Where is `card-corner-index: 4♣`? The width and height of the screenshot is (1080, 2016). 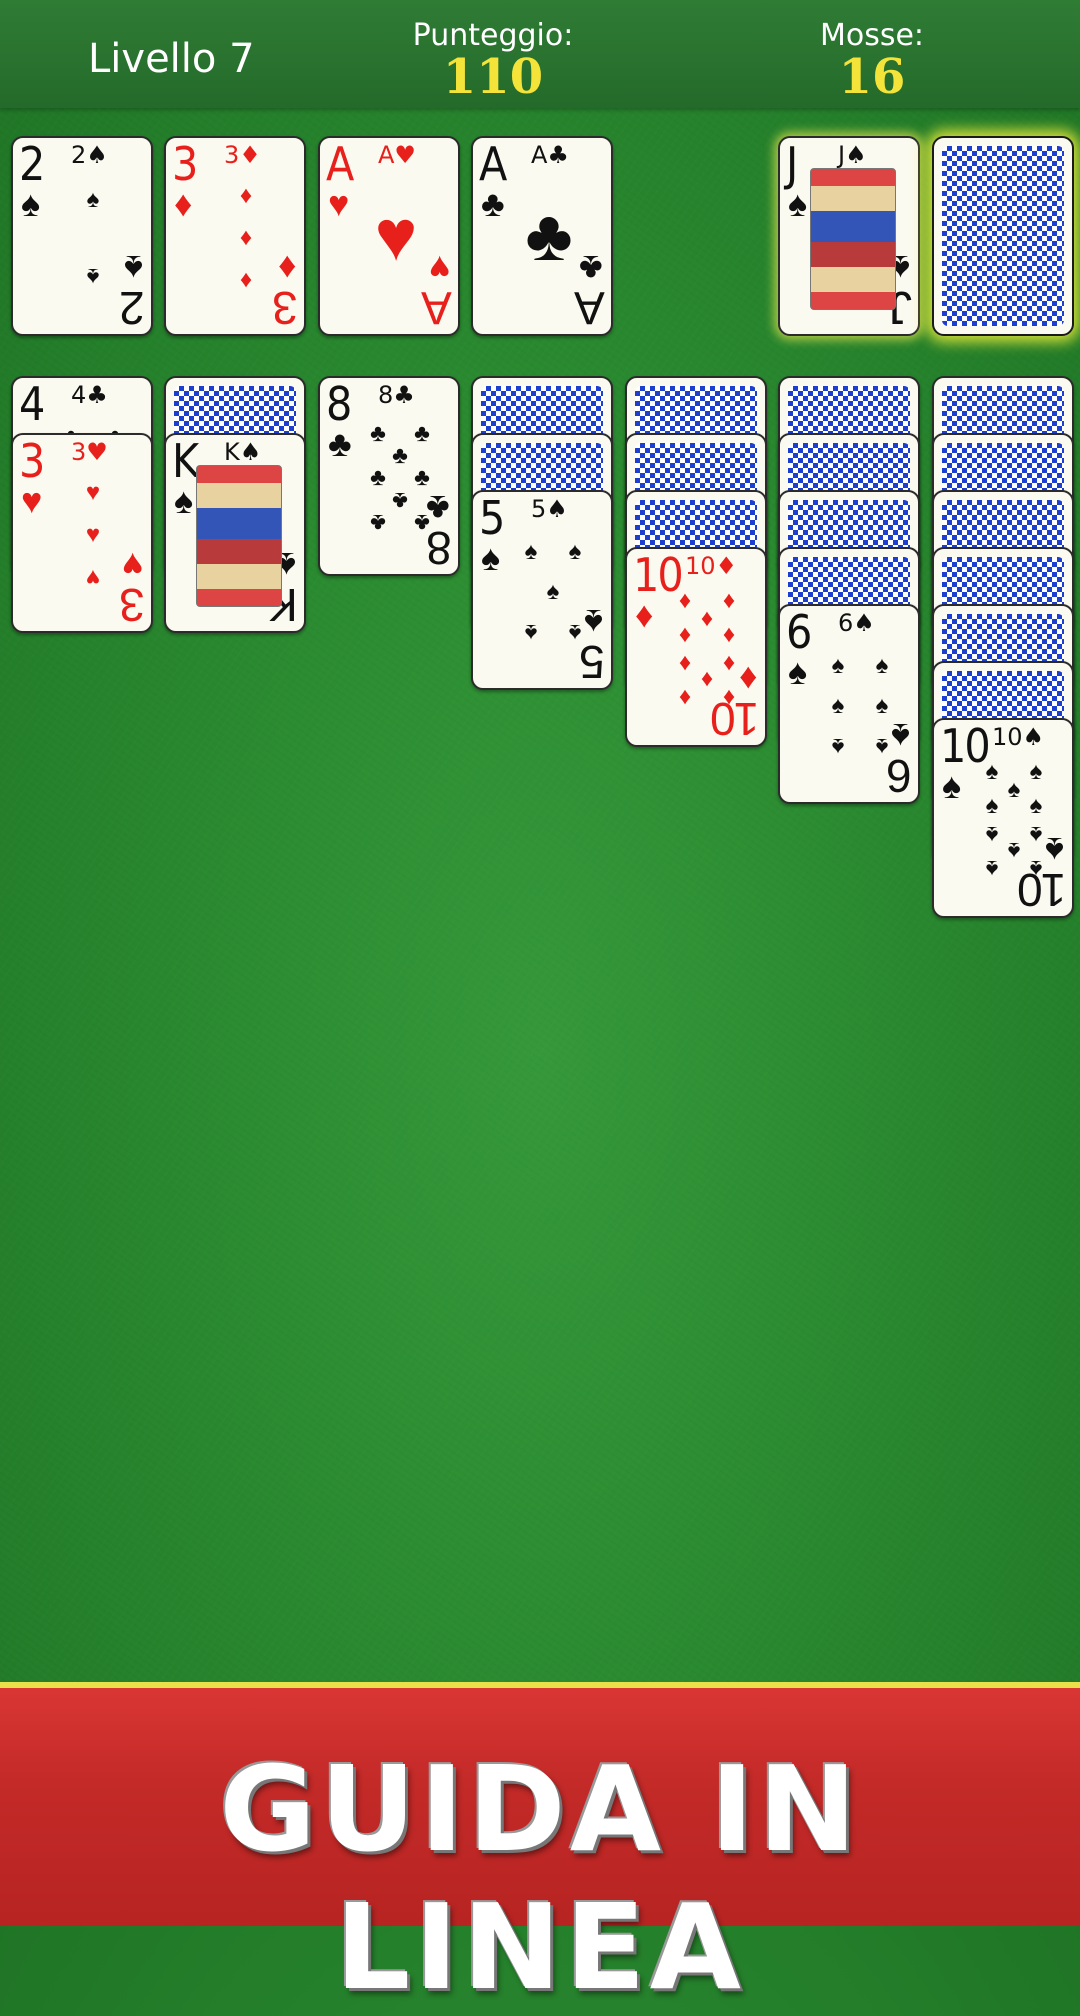 card-corner-index: 4♣ is located at coordinates (89, 395).